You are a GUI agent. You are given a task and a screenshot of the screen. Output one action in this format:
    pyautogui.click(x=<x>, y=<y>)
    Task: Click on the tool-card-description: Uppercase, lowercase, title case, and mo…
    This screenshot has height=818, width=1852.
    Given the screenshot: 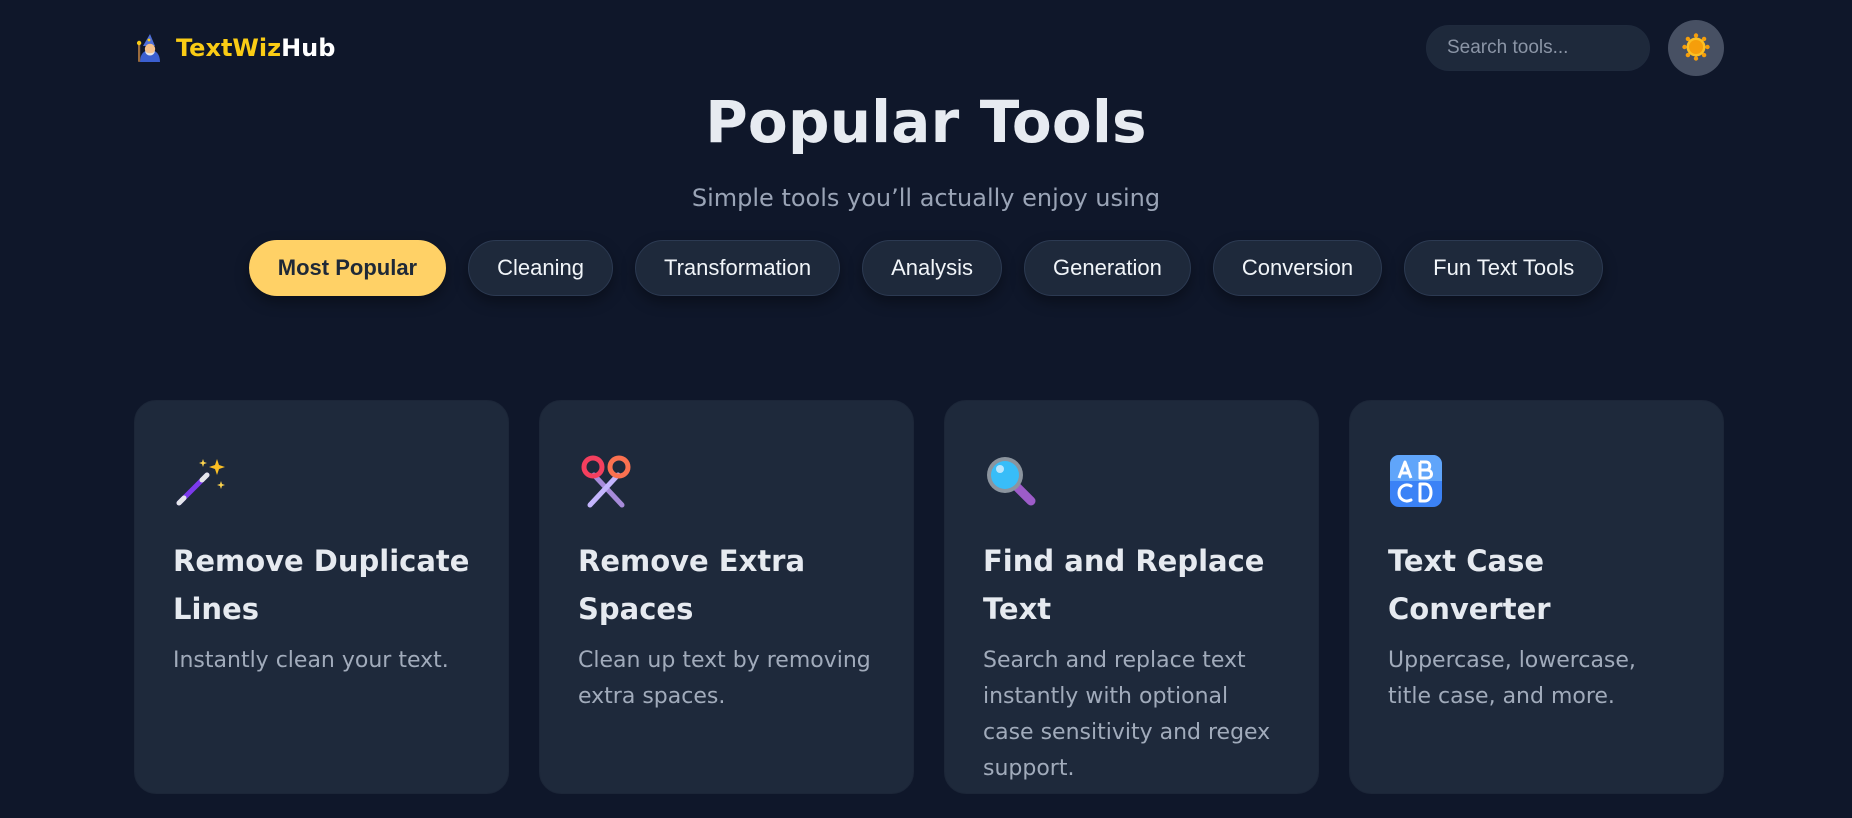 What is the action you would take?
    pyautogui.click(x=1512, y=678)
    